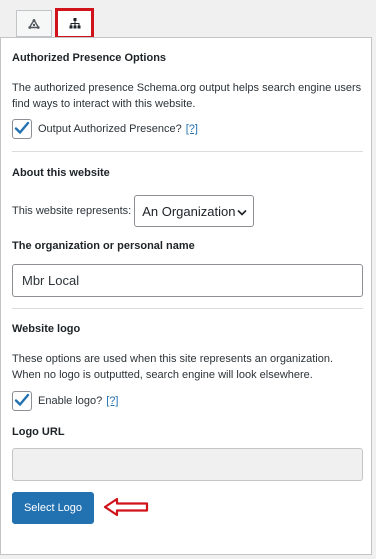 This screenshot has width=376, height=559. I want to click on enable-logo-help-link: [?], so click(112, 401).